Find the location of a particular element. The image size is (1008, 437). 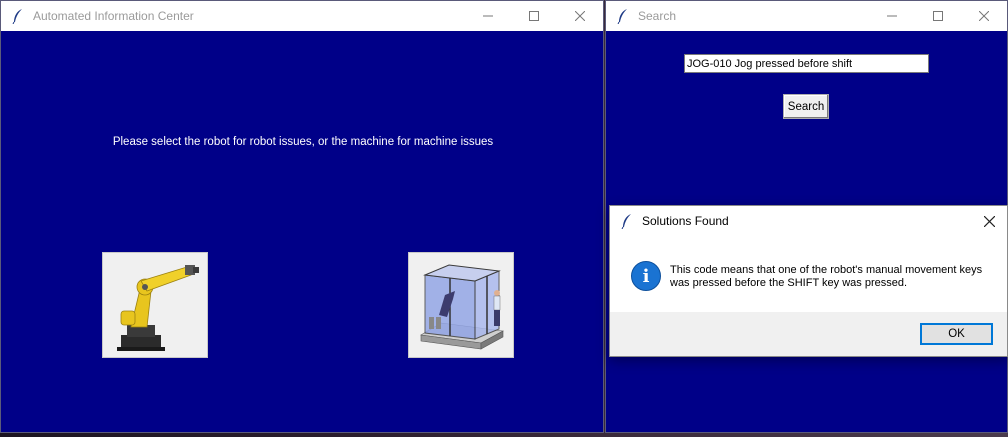

main-window-title: Automated Information Center is located at coordinates (113, 16).